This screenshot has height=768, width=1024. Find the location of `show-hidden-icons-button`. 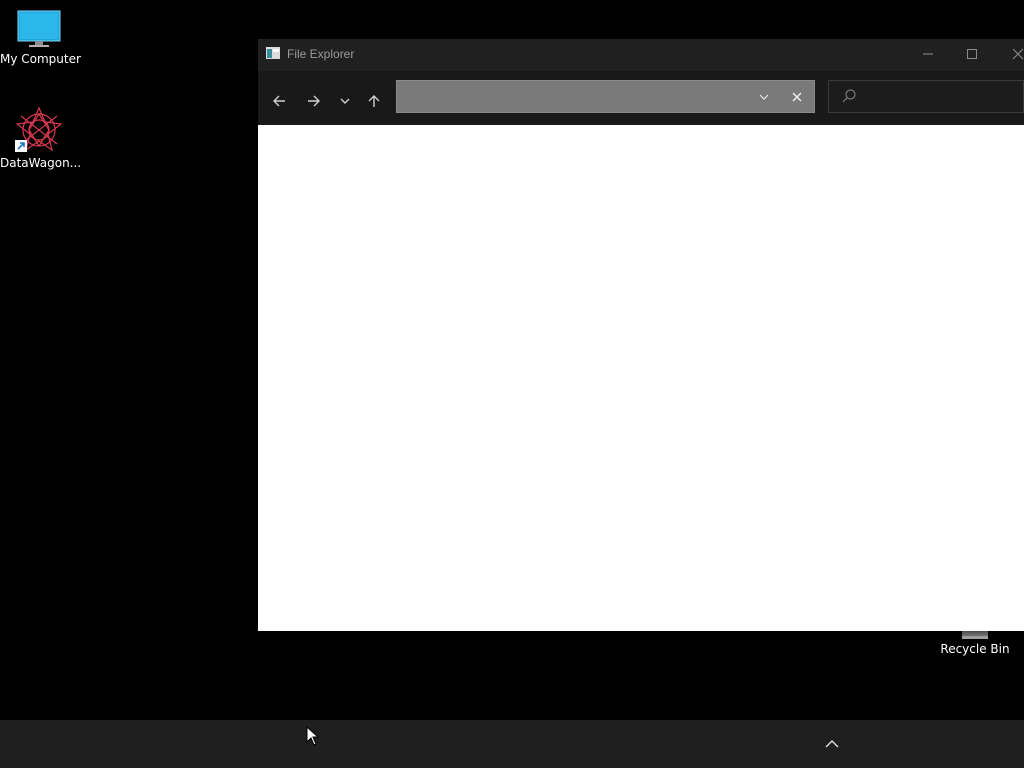

show-hidden-icons-button is located at coordinates (832, 744).